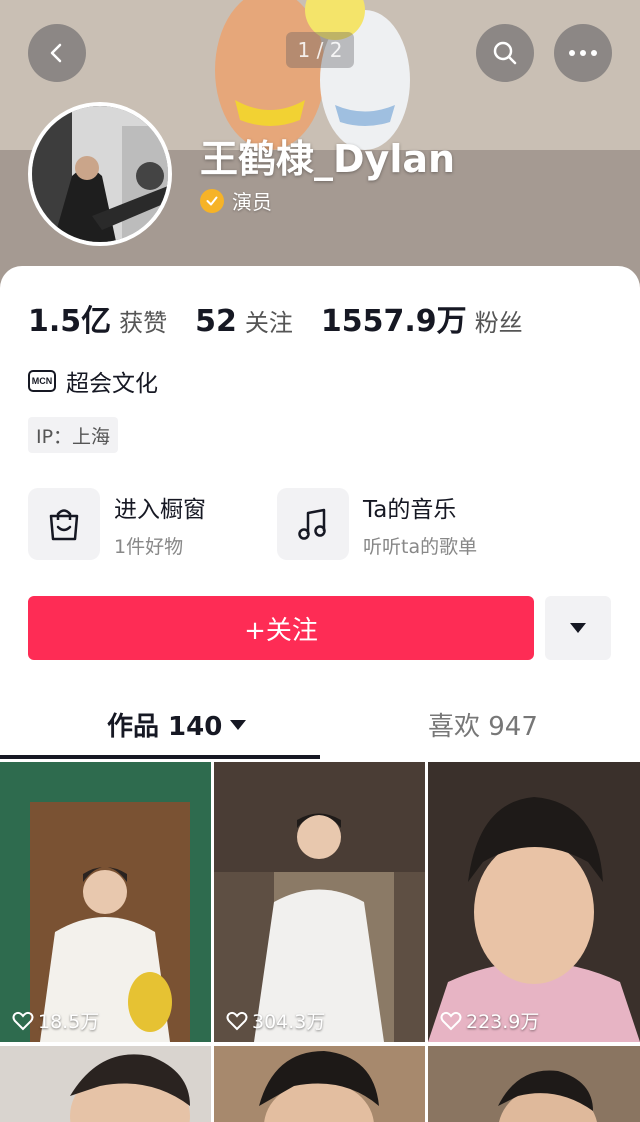 The width and height of the screenshot is (640, 1122). I want to click on follow-button: +关注, so click(281, 628).